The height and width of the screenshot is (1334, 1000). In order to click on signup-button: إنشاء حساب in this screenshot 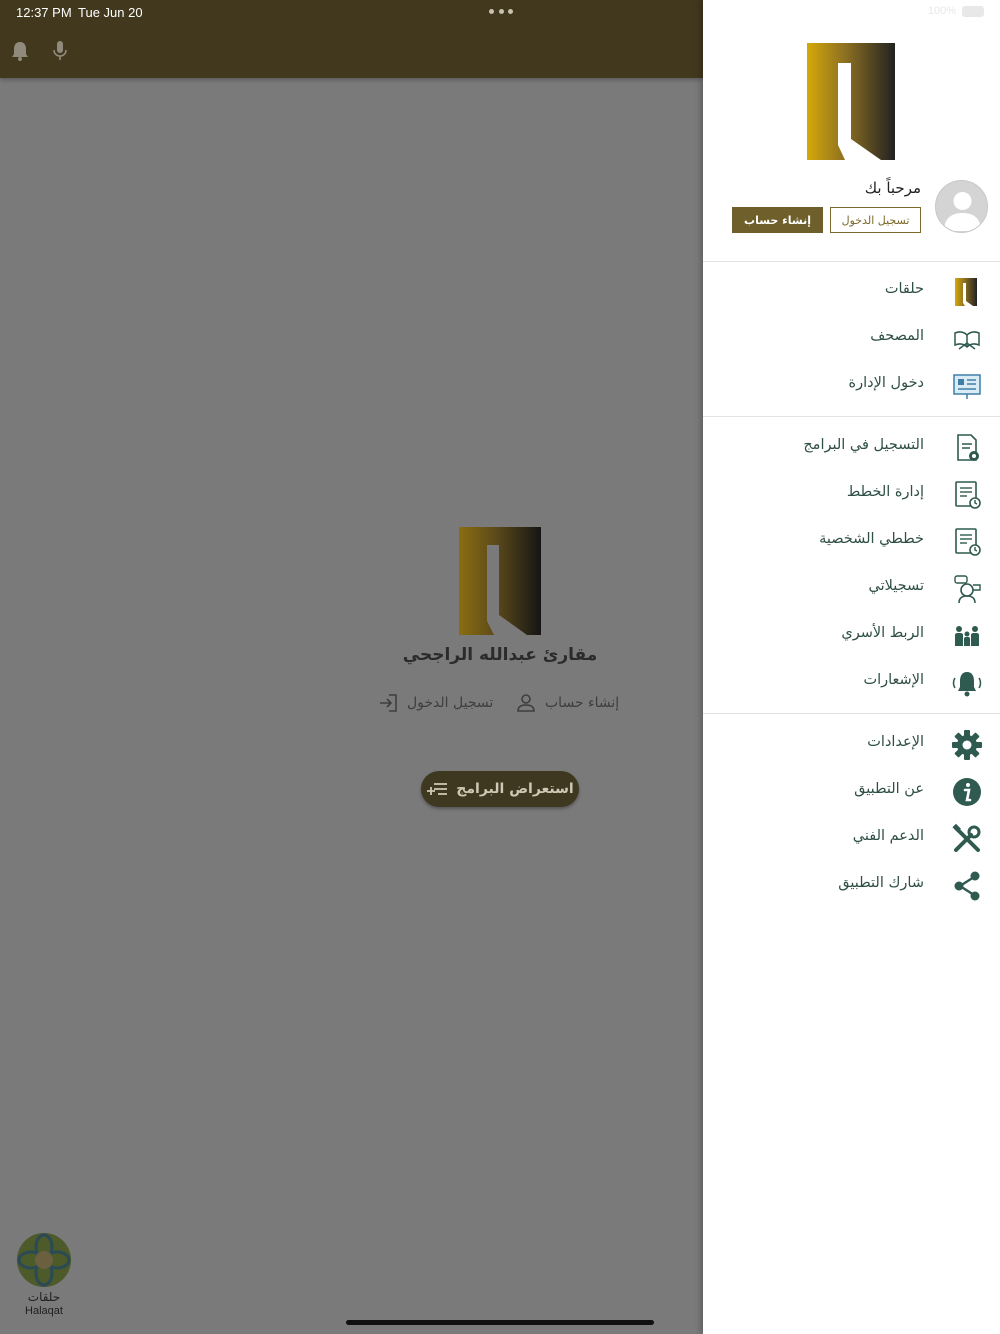, I will do `click(777, 220)`.